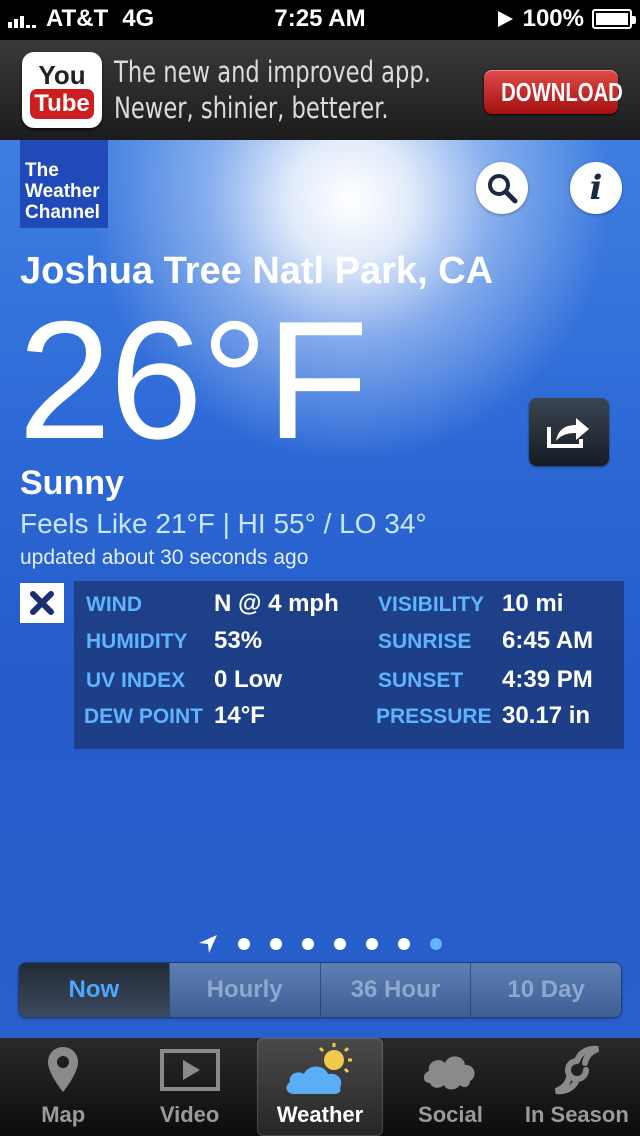 Image resolution: width=640 pixels, height=1136 pixels. What do you see at coordinates (546, 715) in the screenshot?
I see `pressure-value: 30.17 in` at bounding box center [546, 715].